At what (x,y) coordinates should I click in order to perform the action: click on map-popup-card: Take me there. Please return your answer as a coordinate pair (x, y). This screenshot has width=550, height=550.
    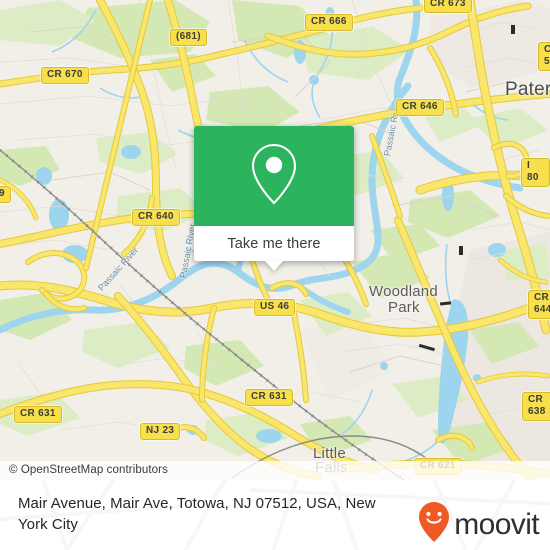
    Looking at the image, I should click on (274, 198).